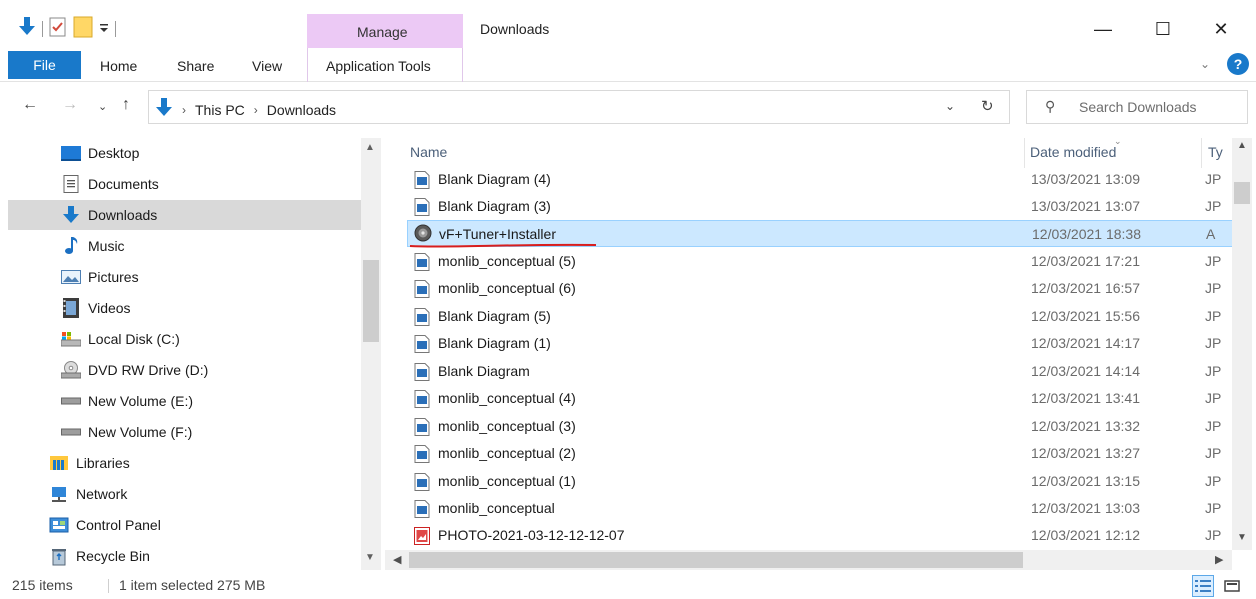 This screenshot has width=1256, height=599. Describe the element at coordinates (58, 28) in the screenshot. I see `properties-icon` at that location.